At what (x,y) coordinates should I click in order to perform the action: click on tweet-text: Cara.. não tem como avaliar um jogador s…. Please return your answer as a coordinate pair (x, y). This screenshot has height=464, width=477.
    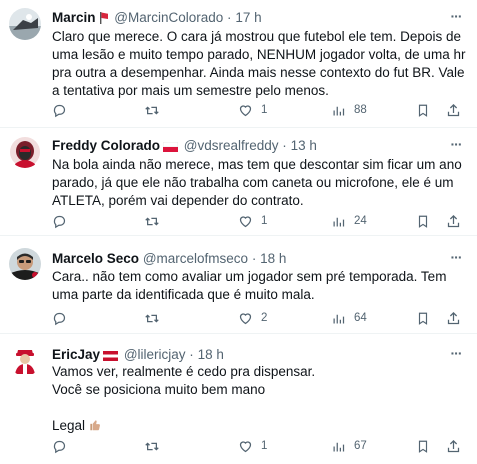
    Looking at the image, I should click on (249, 285).